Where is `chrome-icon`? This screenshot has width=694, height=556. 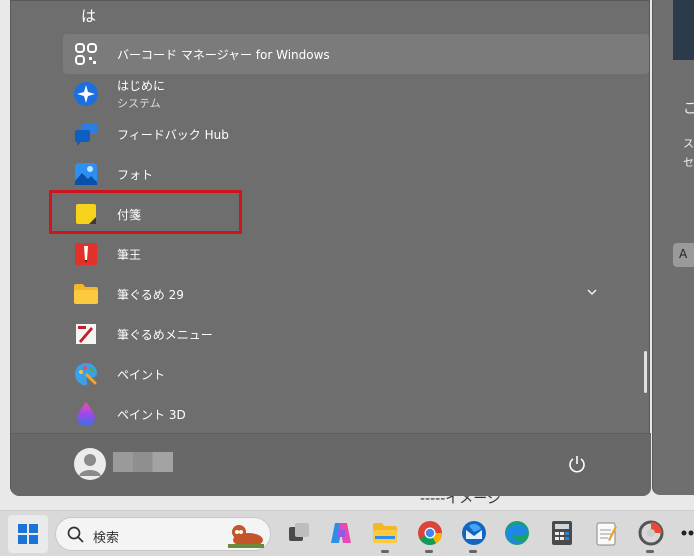 chrome-icon is located at coordinates (430, 533).